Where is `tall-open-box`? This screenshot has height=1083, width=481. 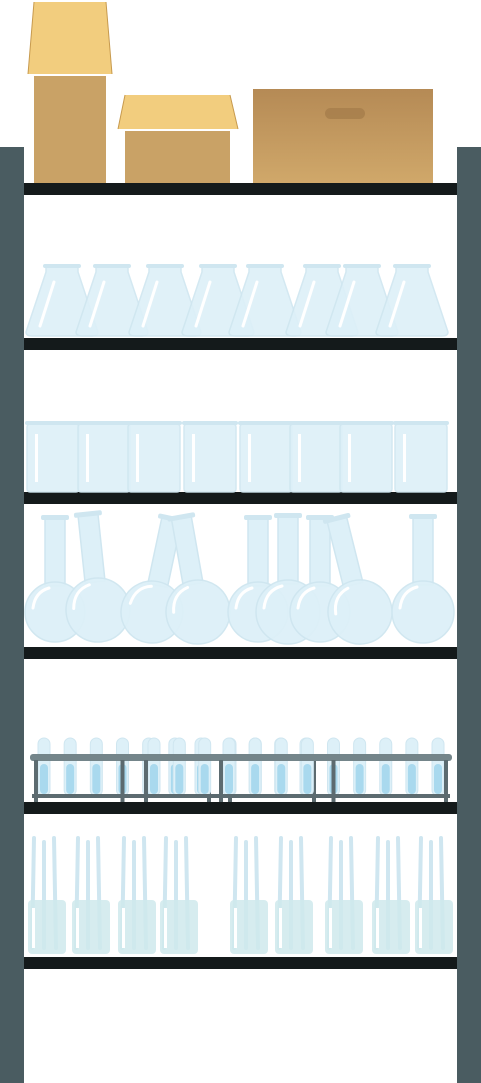 tall-open-box is located at coordinates (70, 92).